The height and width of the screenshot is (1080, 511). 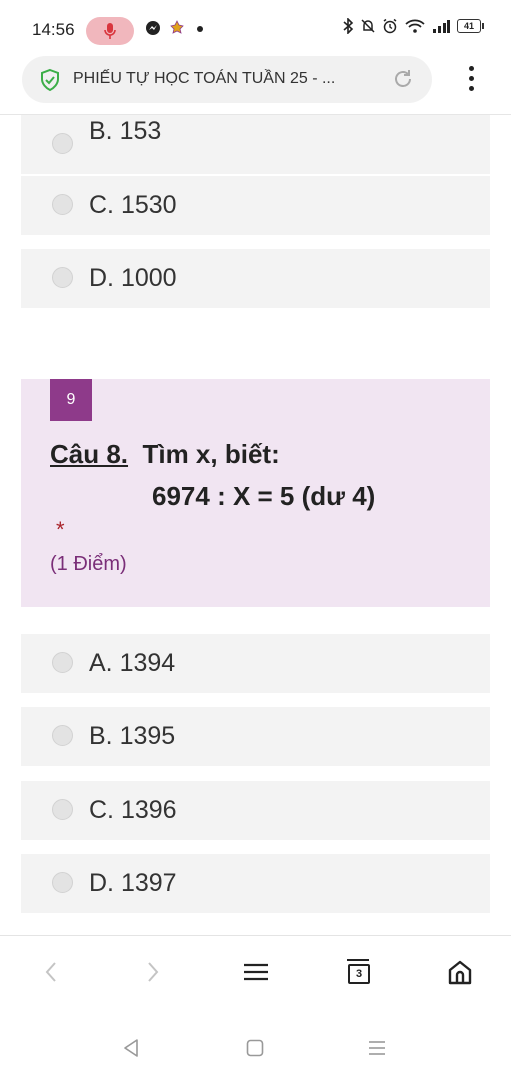 I want to click on option-label: D. 1397, so click(x=133, y=883).